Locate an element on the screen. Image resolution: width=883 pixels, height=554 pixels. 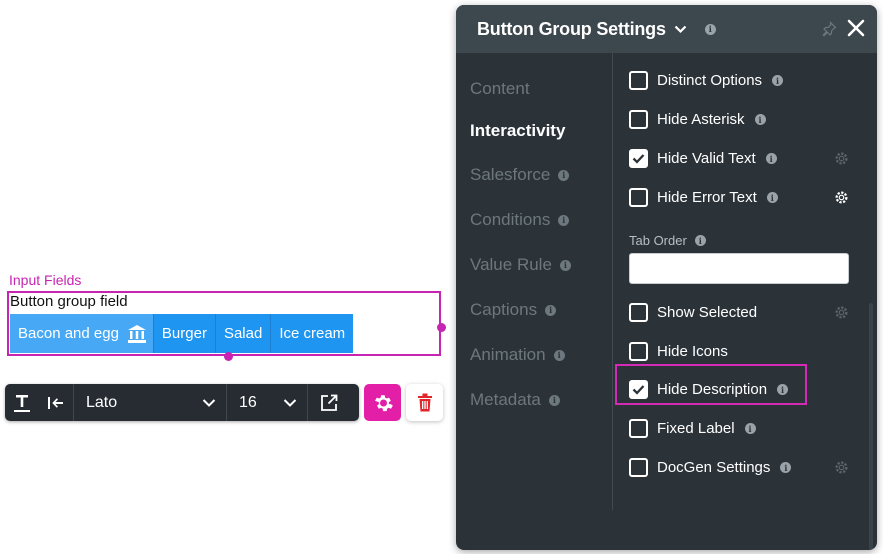
text-format-icon is located at coordinates (22, 402).